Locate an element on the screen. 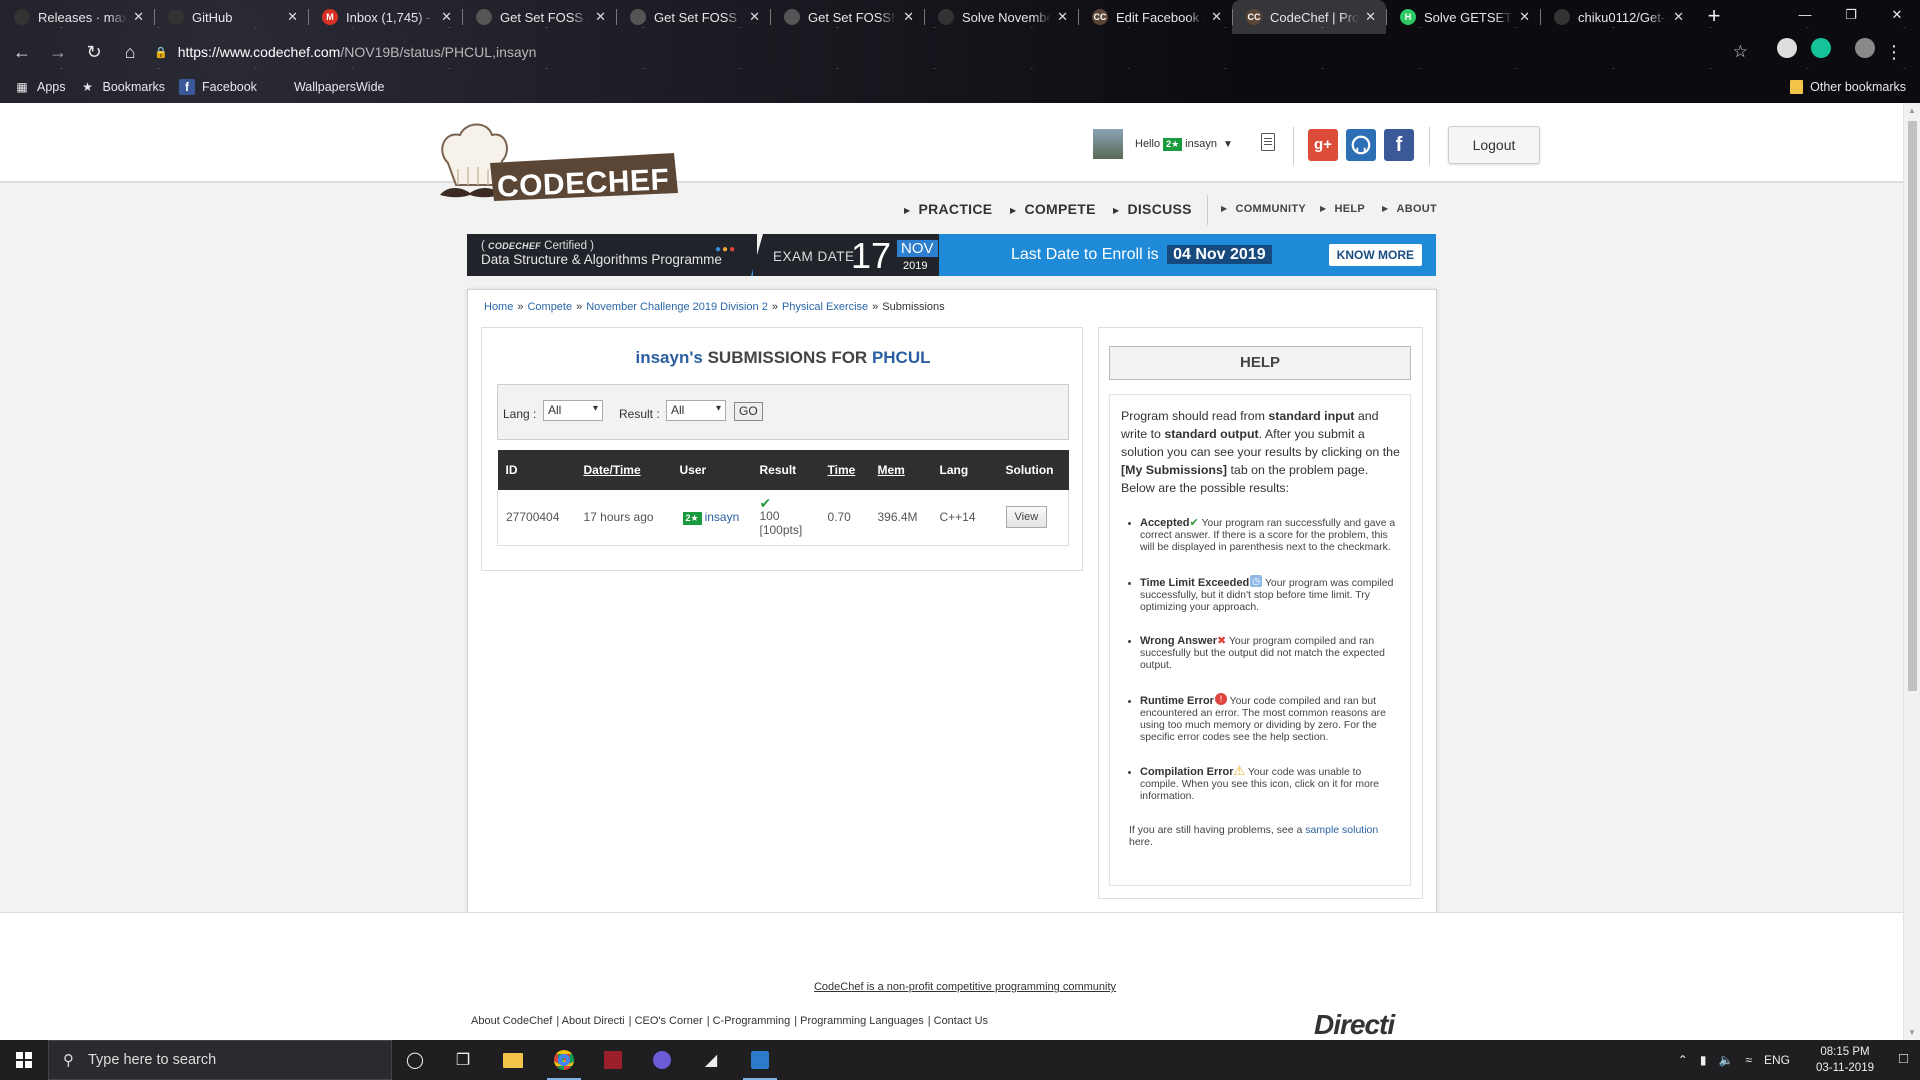  nav-about: ▶ ABOUT is located at coordinates (1409, 209).